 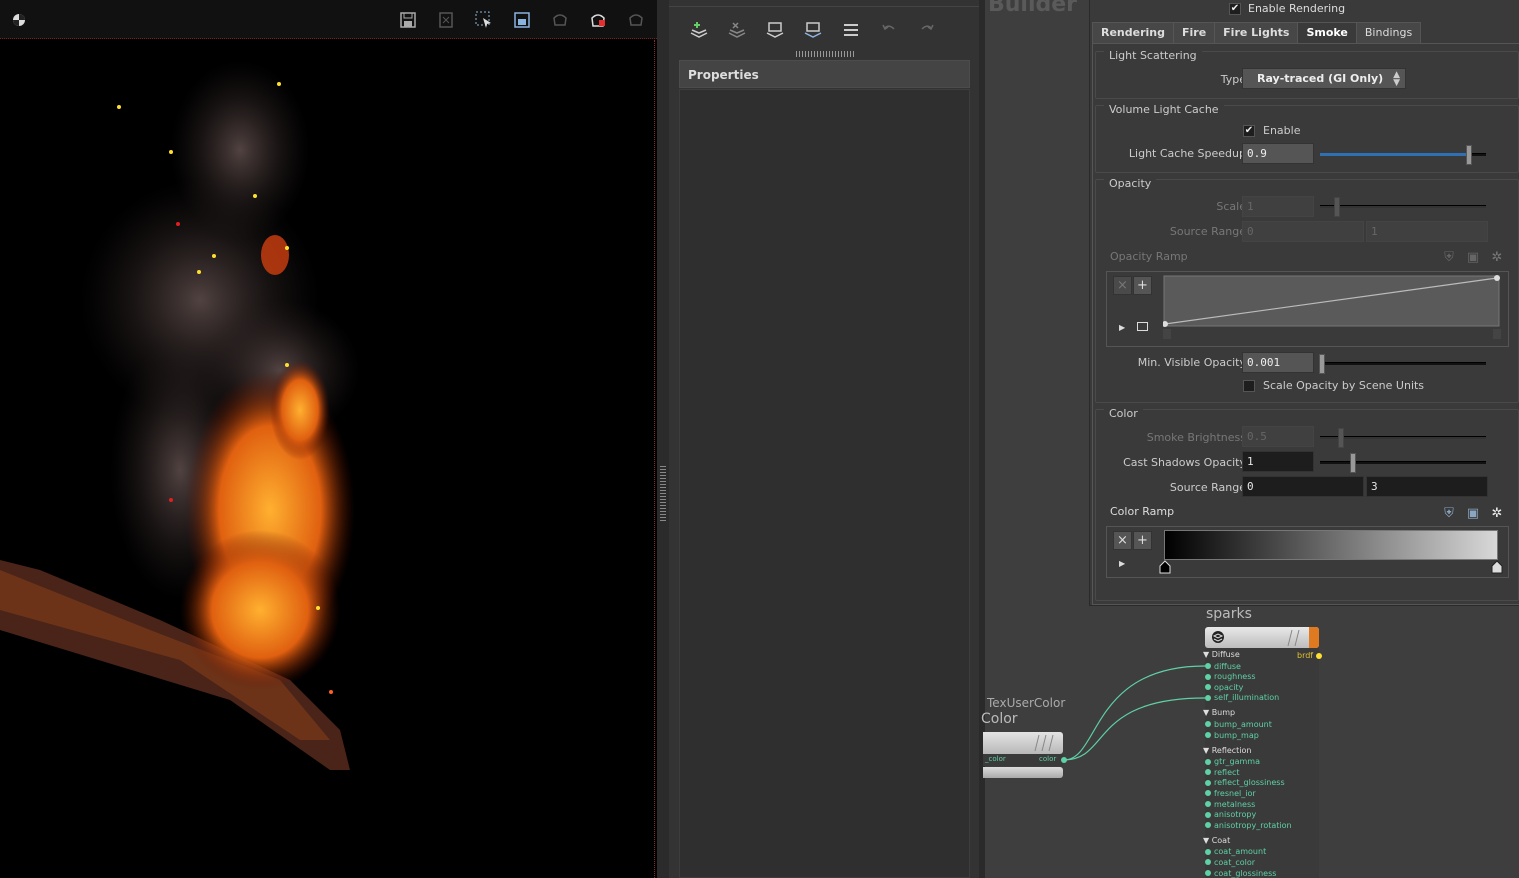 I want to click on port-metalness: metalness, so click(x=1230, y=804).